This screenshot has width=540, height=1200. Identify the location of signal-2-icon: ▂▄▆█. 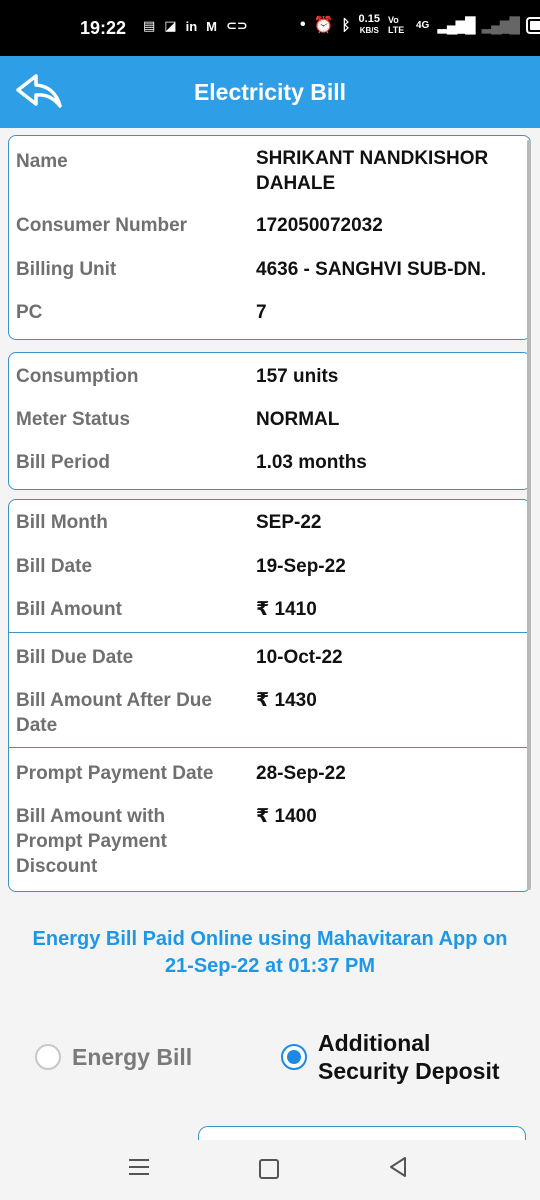
(500, 25).